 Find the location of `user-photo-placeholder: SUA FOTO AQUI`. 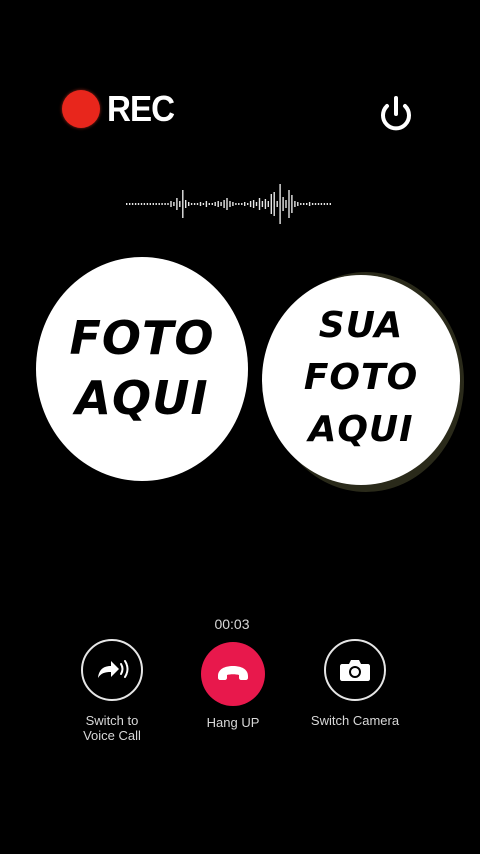

user-photo-placeholder: SUA FOTO AQUI is located at coordinates (361, 380).